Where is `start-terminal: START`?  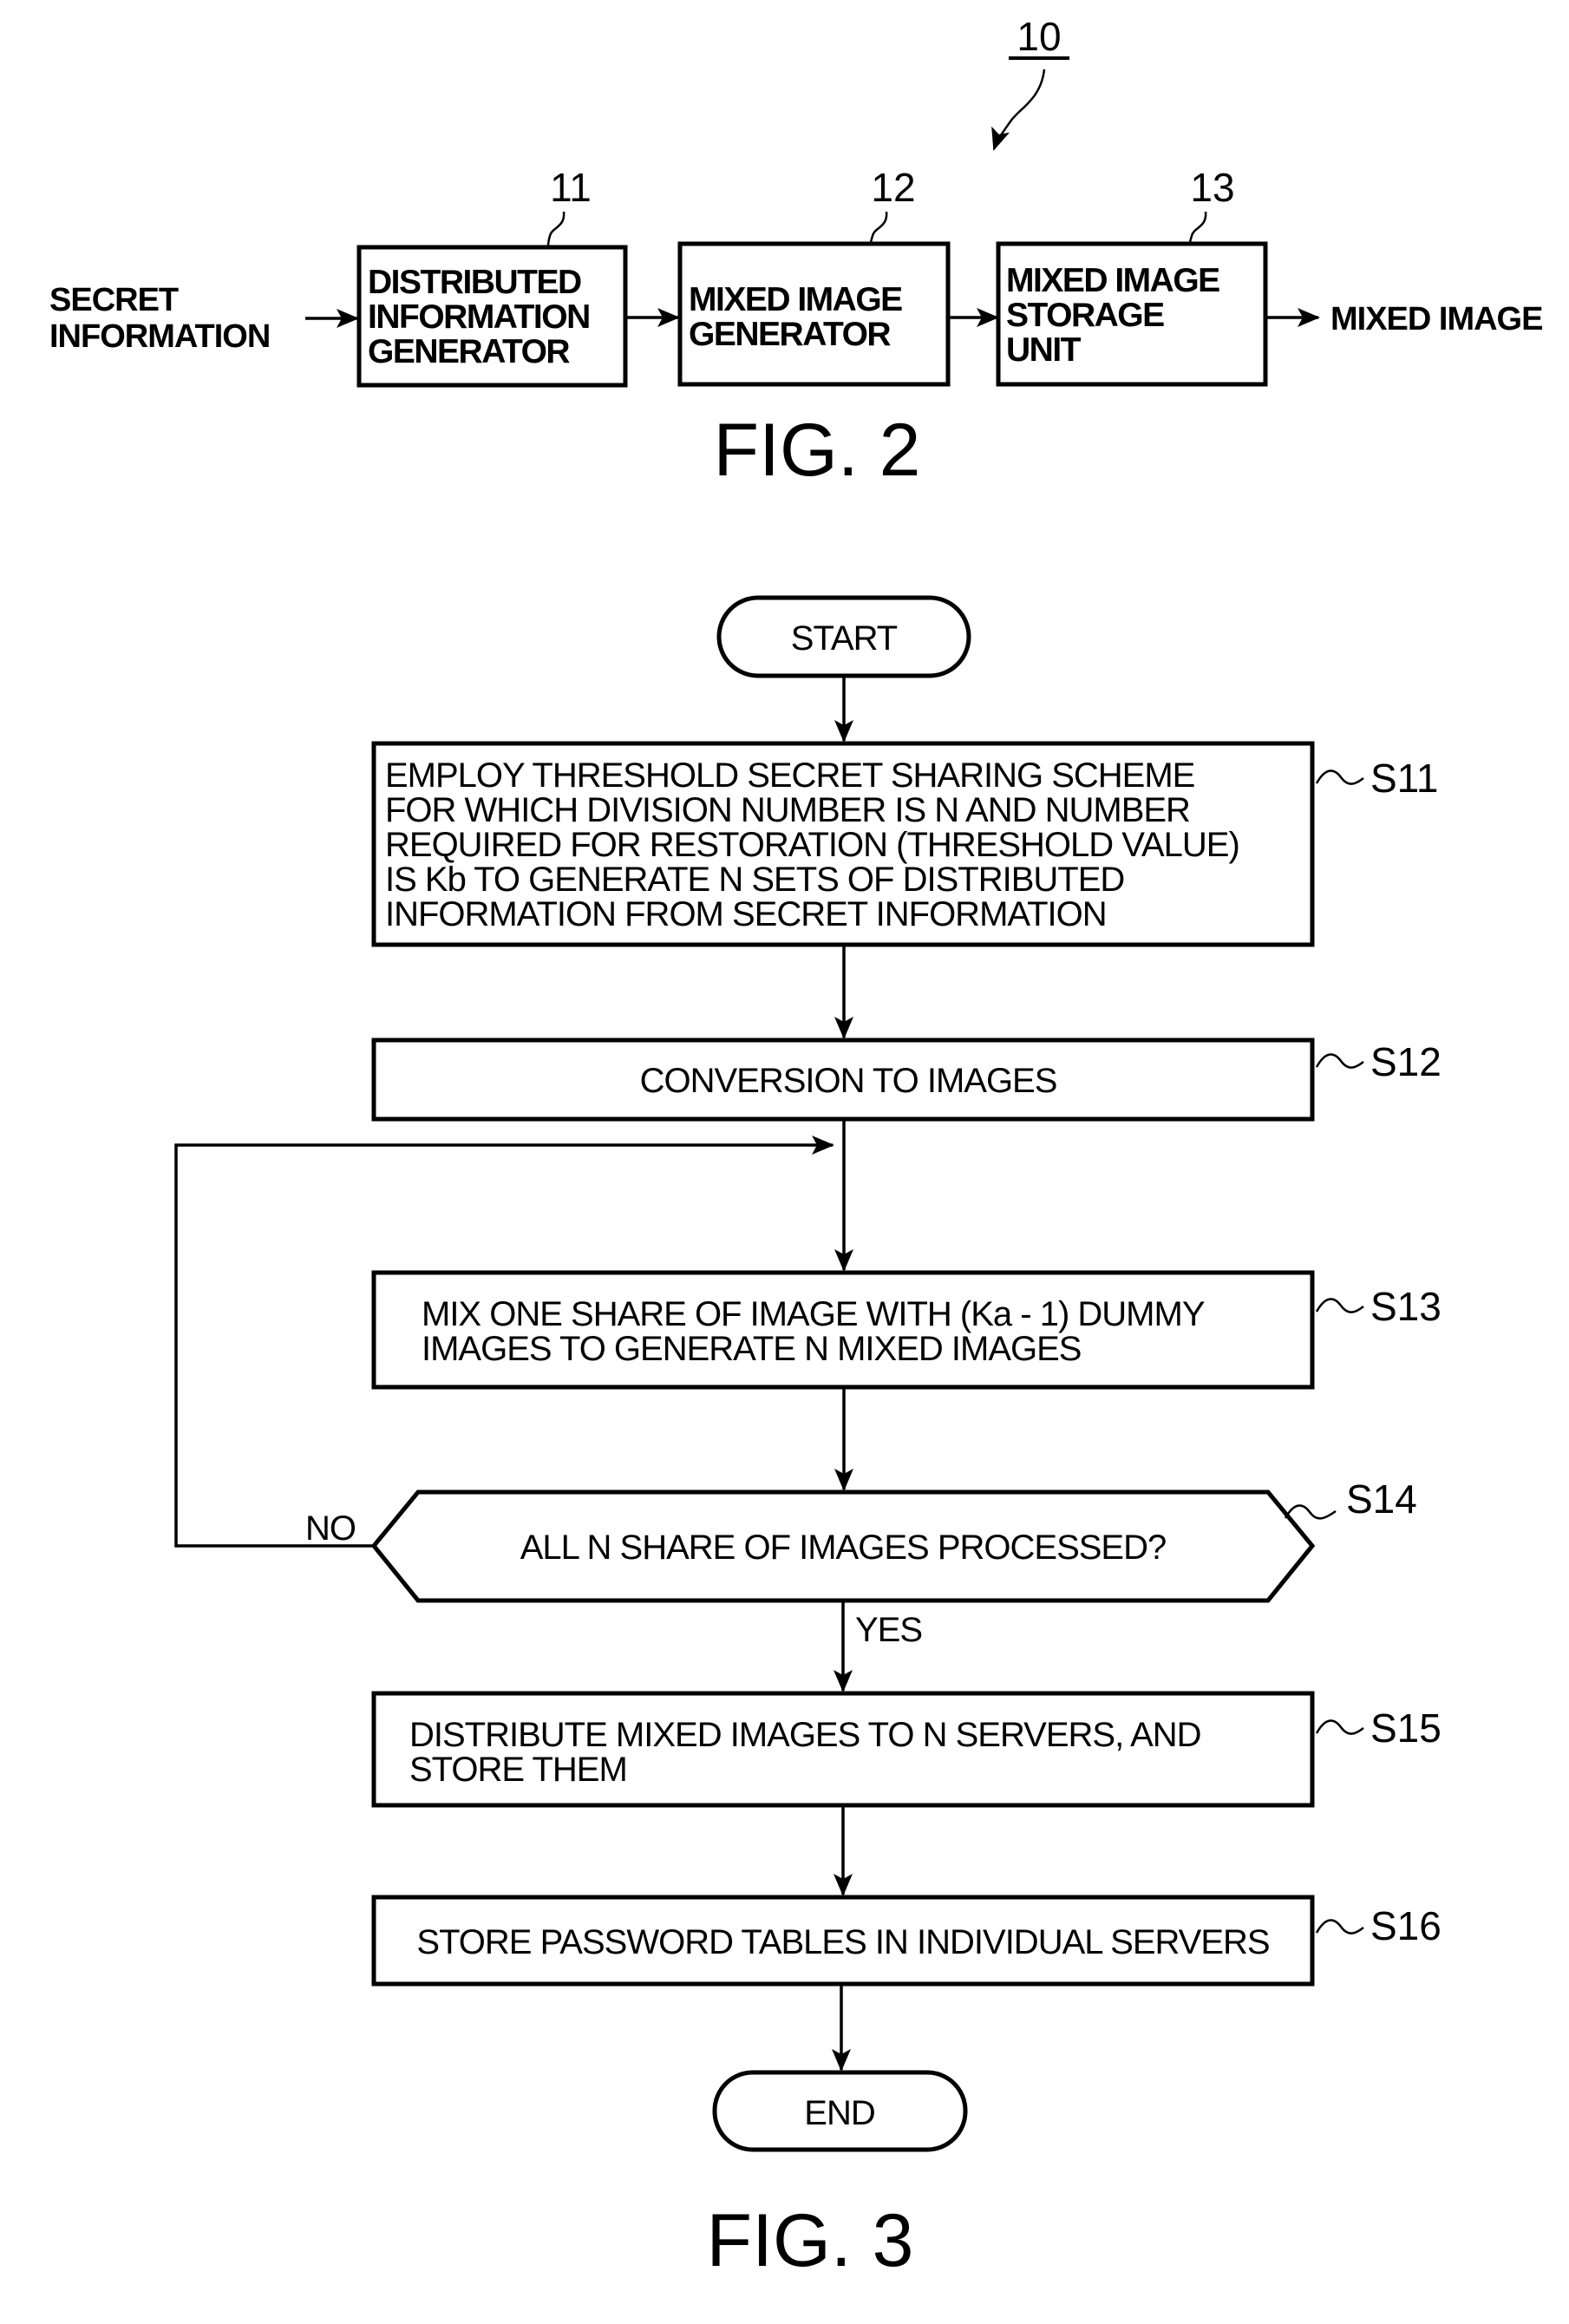
start-terminal: START is located at coordinates (843, 636).